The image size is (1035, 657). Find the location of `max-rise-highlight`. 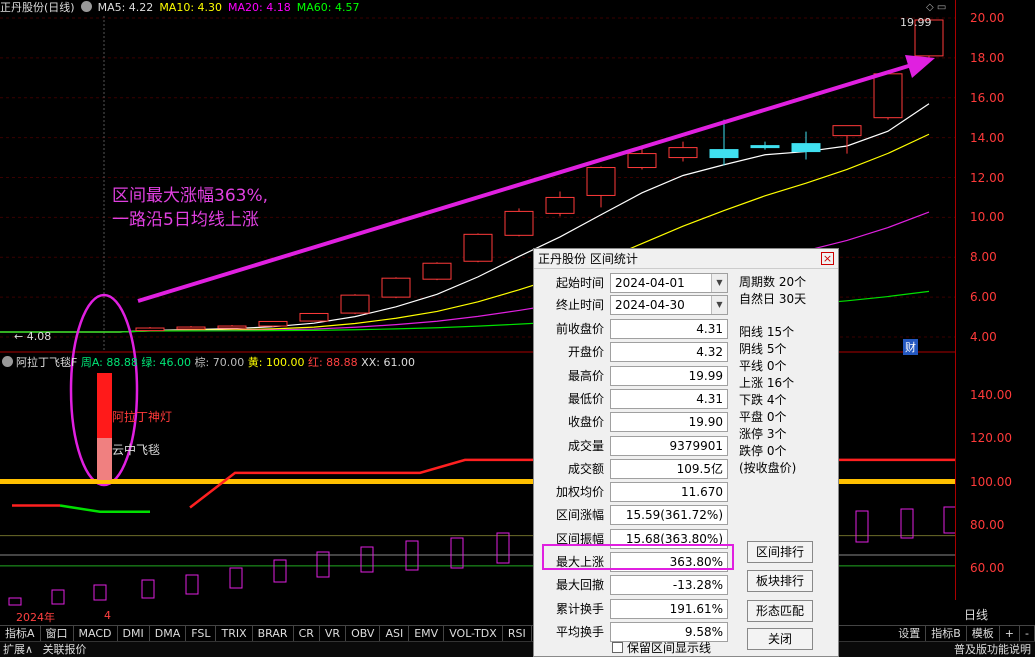

max-rise-highlight is located at coordinates (638, 557).